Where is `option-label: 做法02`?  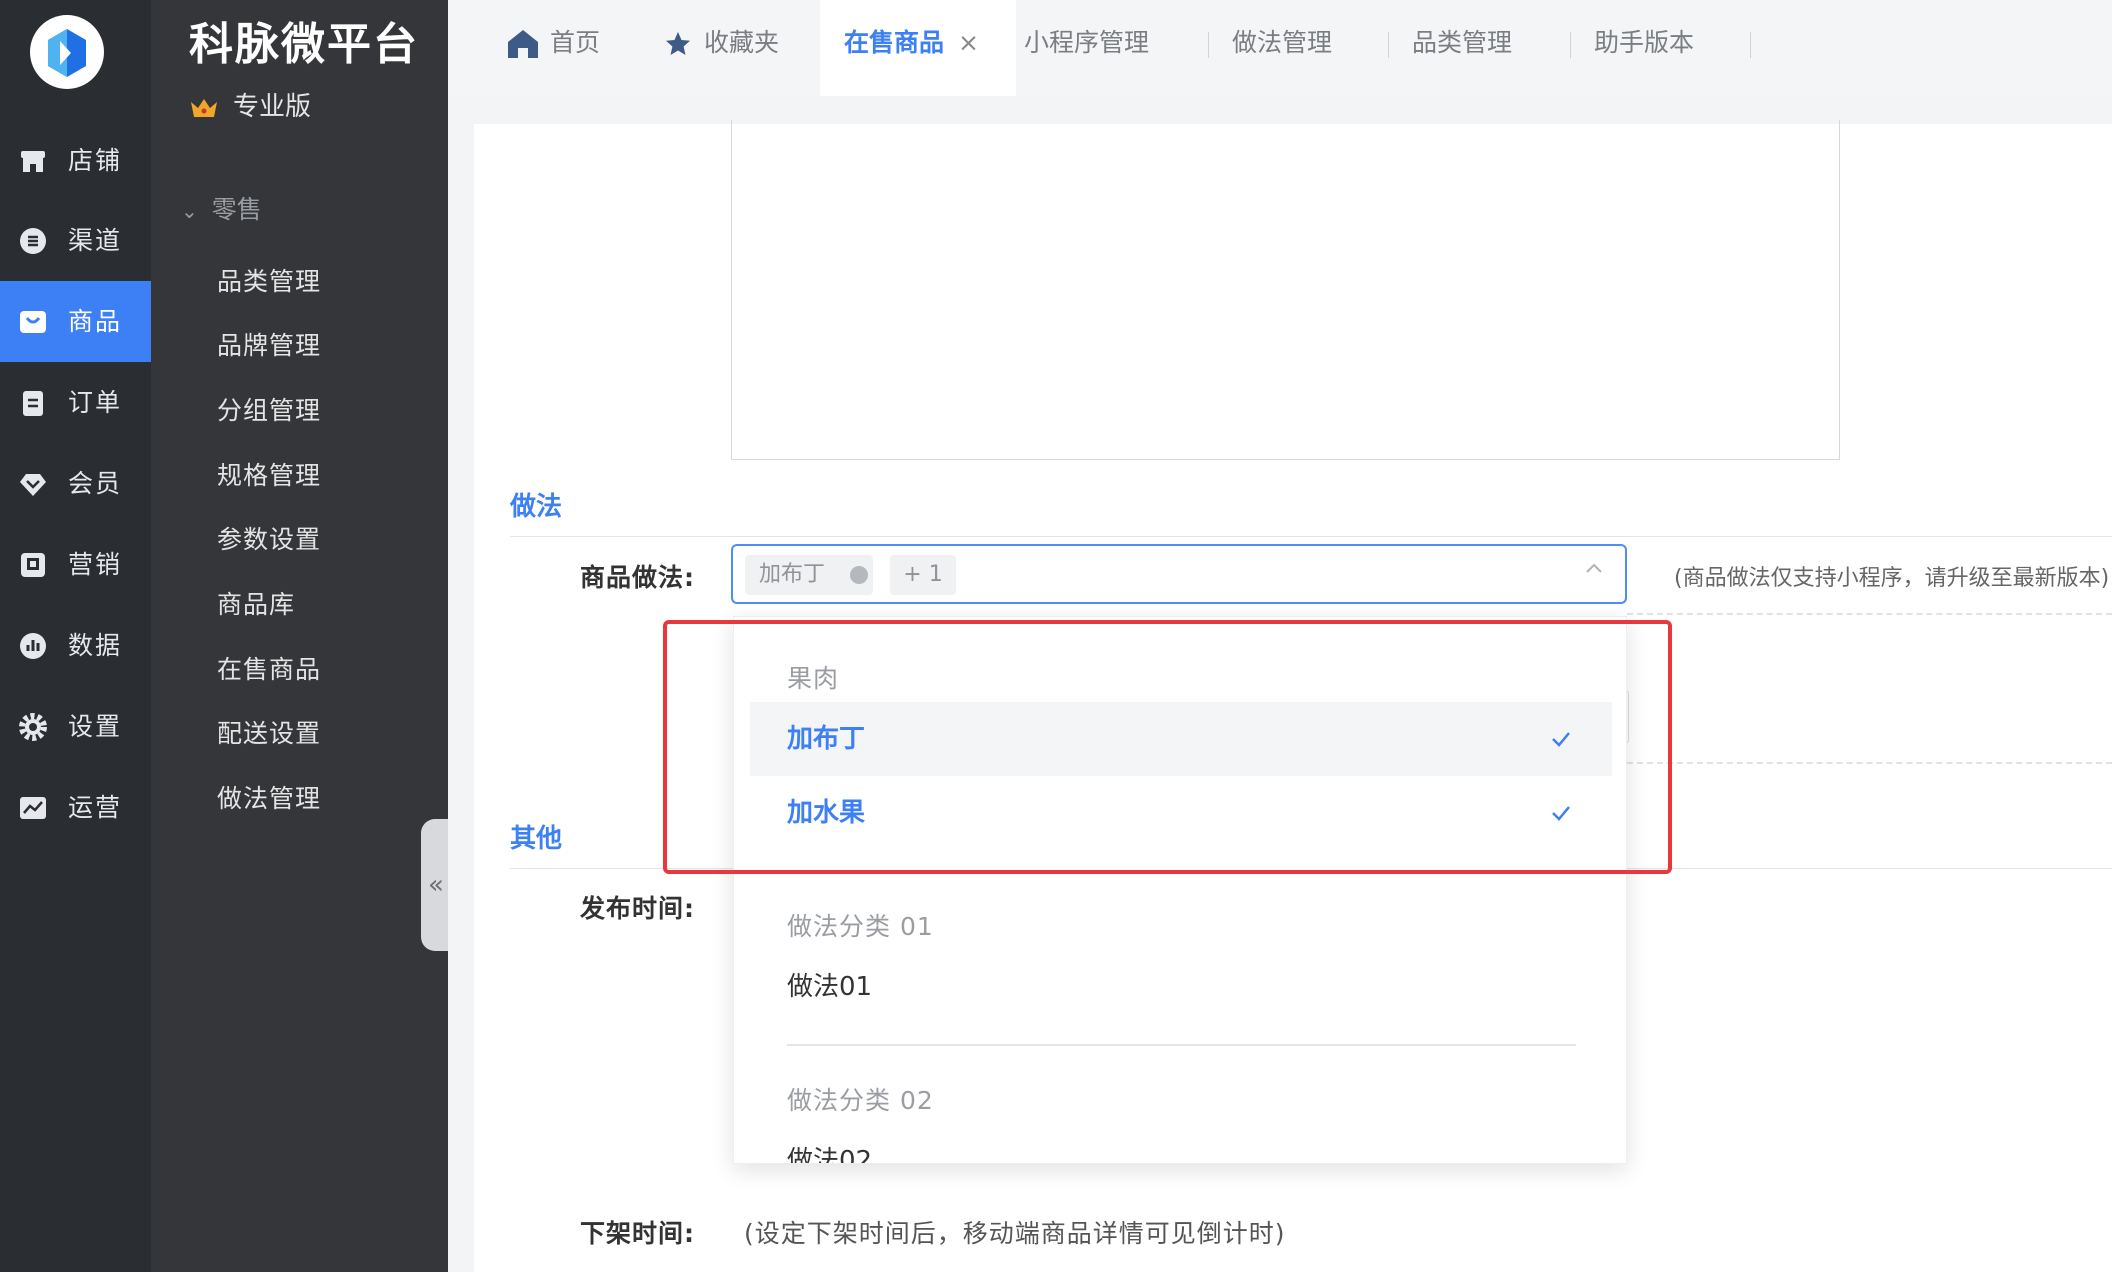
option-label: 做法02 is located at coordinates (830, 1155).